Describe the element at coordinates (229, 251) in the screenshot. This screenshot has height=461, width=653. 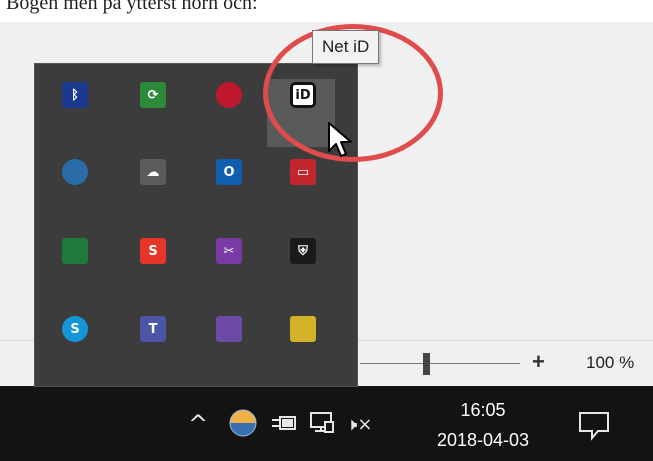
I see `onenote-clipper-icon: ✂` at that location.